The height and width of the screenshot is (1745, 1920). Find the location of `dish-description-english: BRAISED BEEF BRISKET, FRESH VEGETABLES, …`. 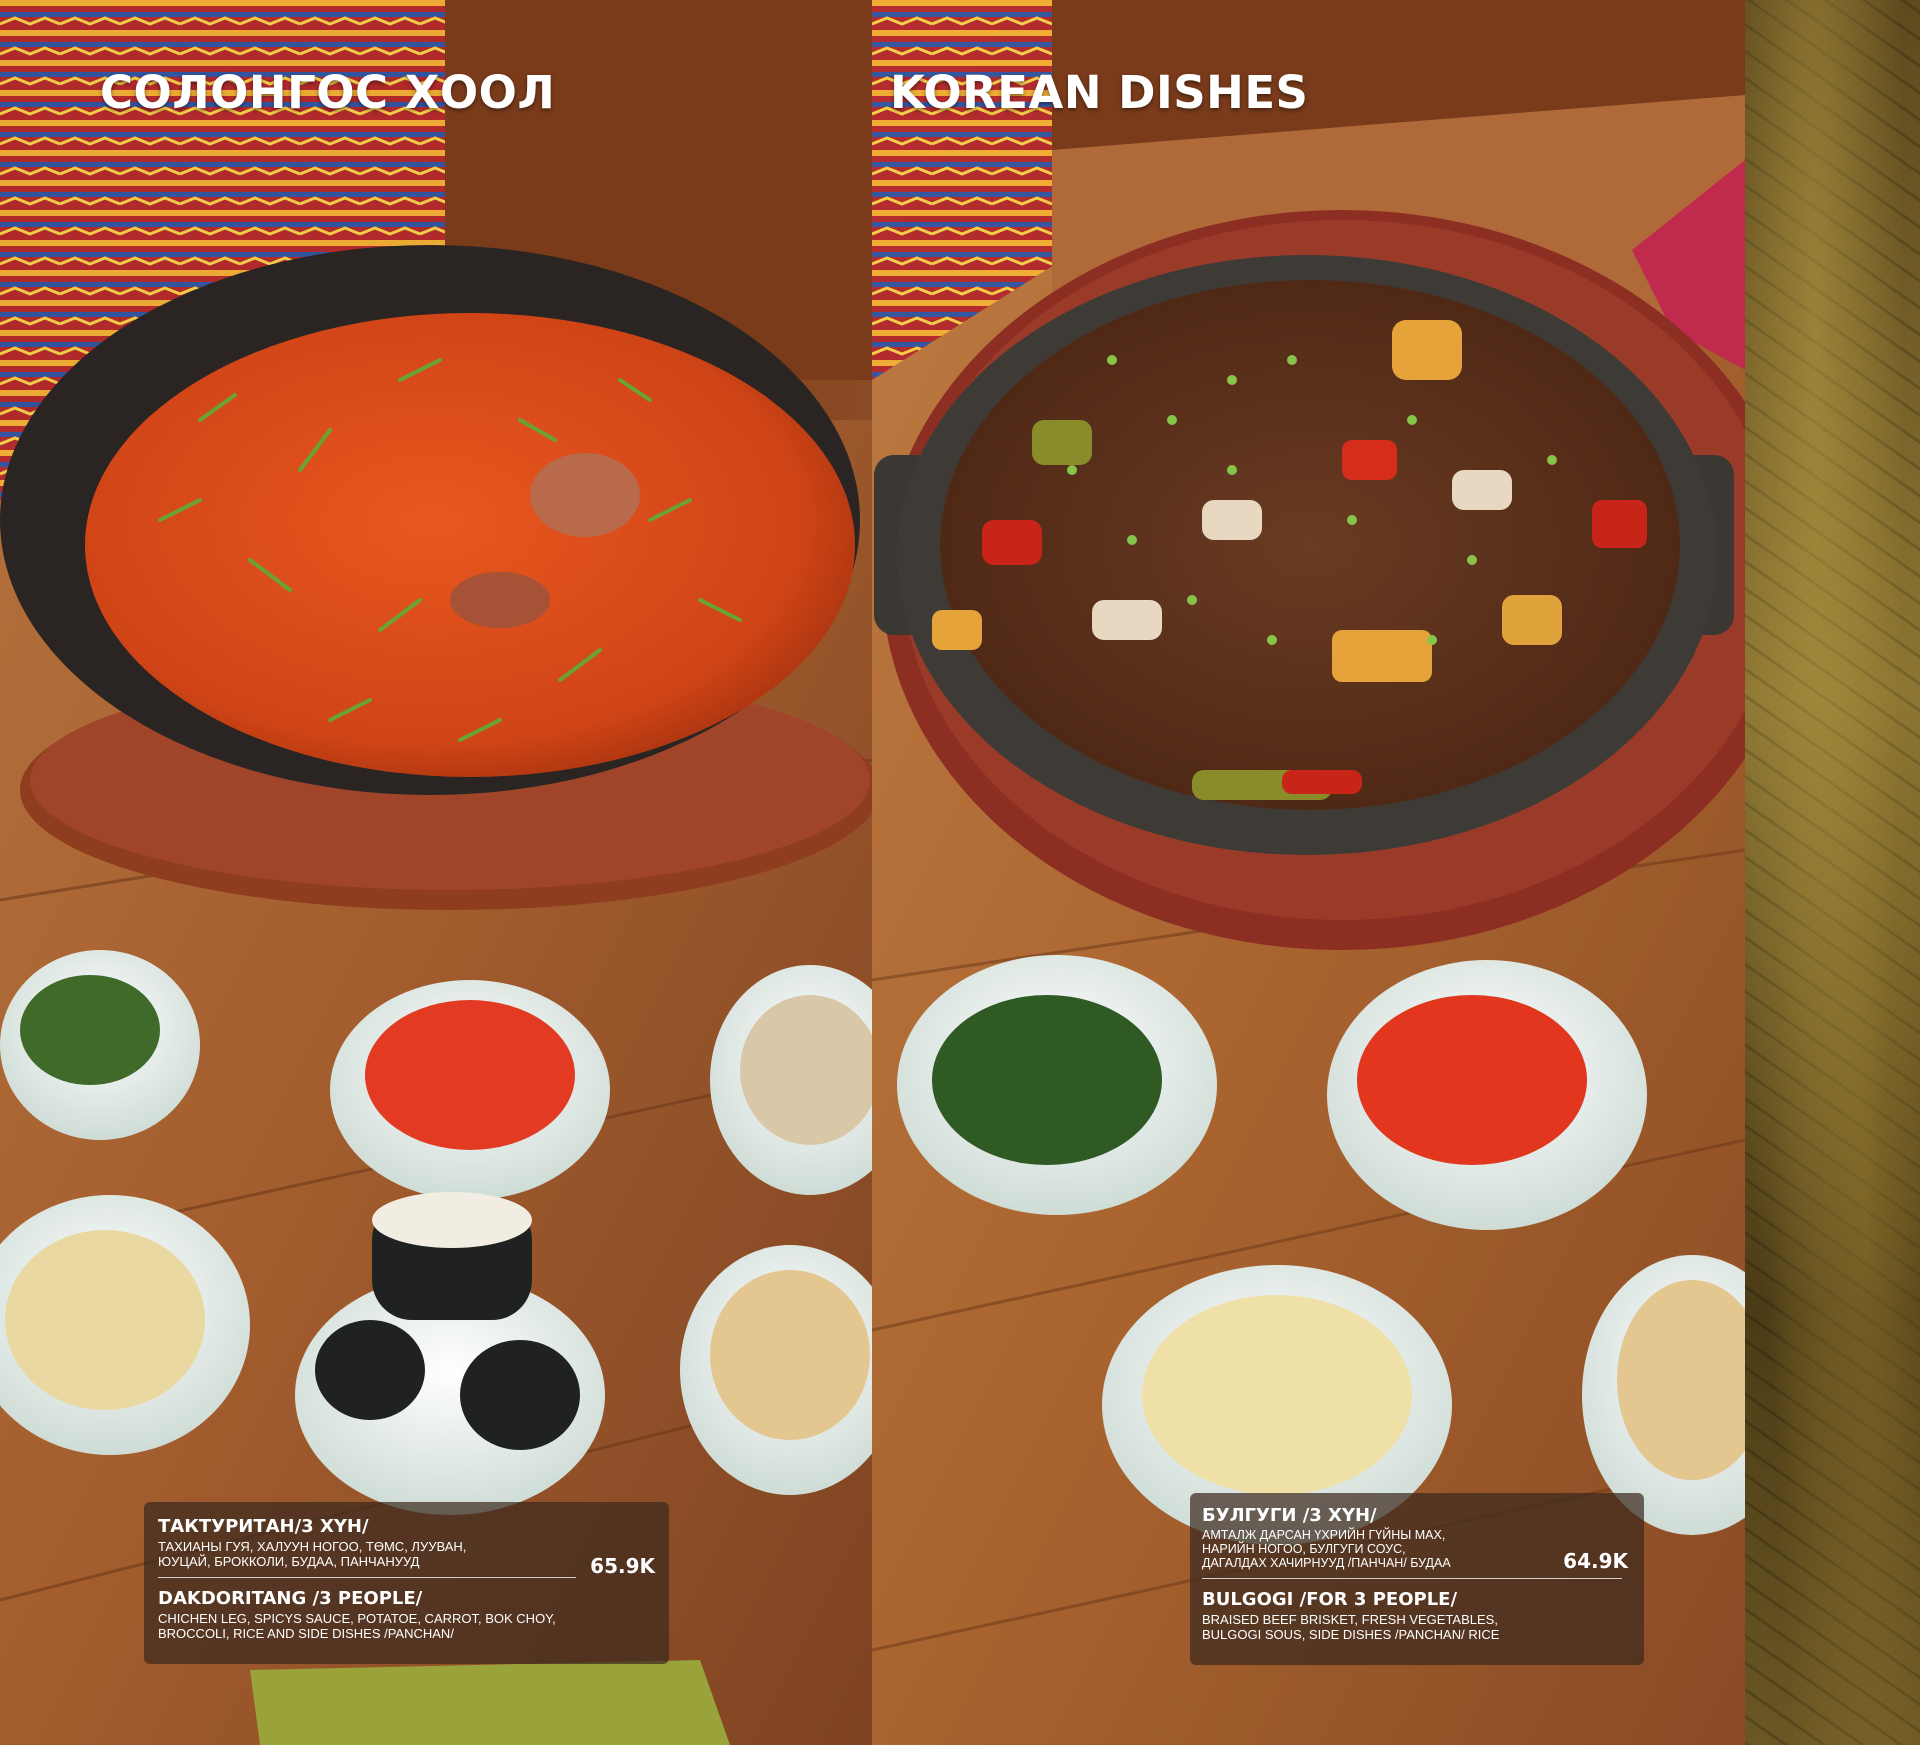

dish-description-english: BRAISED BEEF BRISKET, FRESH VEGETABLES, … is located at coordinates (1351, 1627).